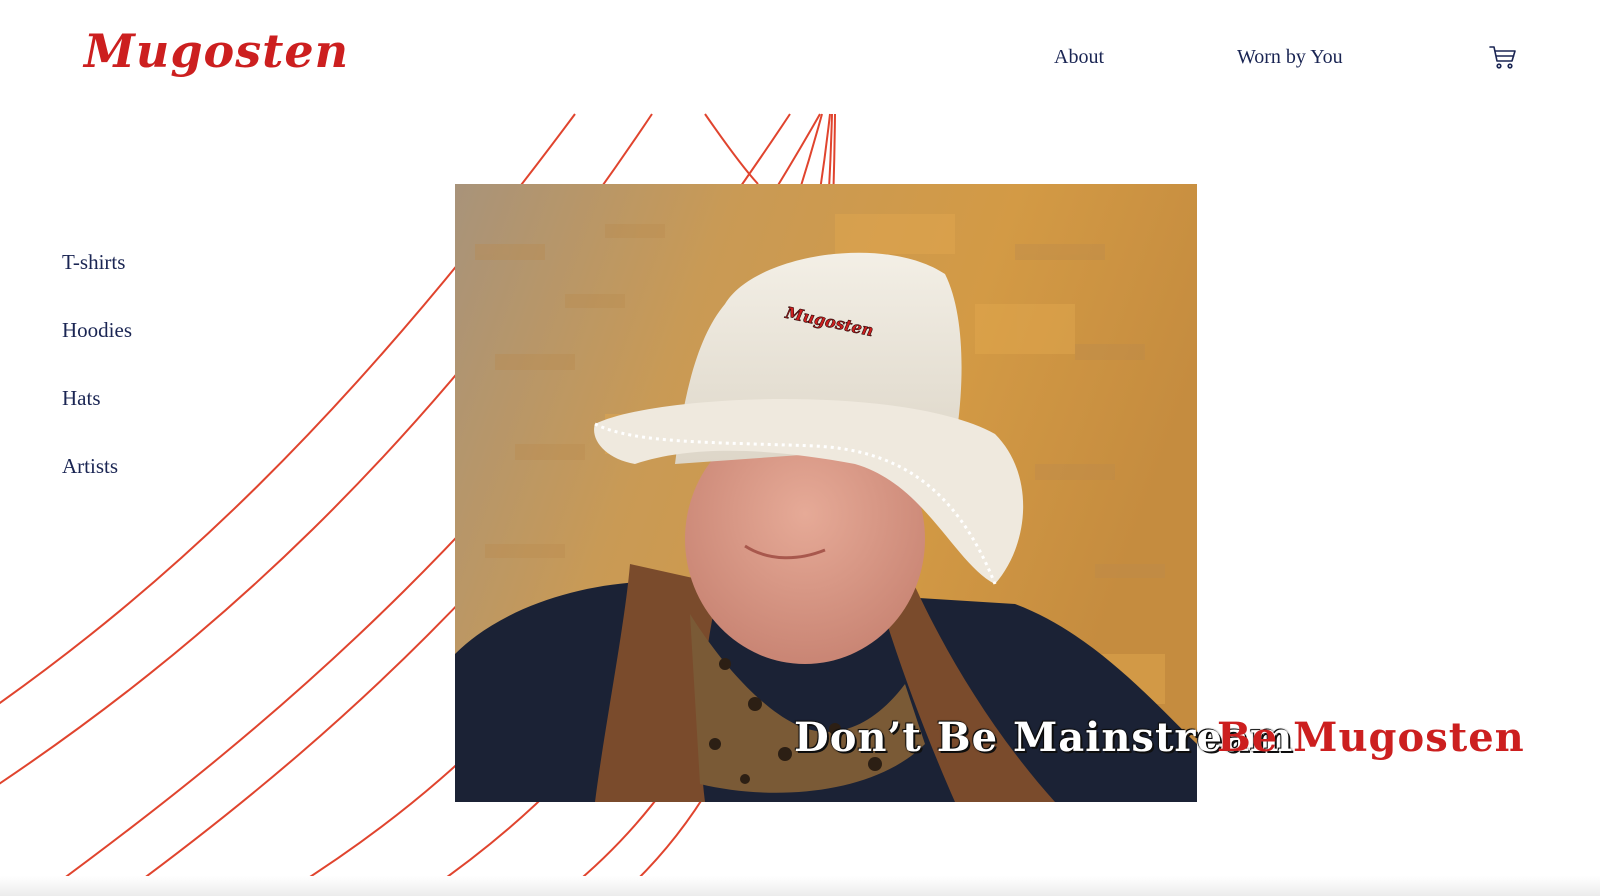  Describe the element at coordinates (1371, 737) in the screenshot. I see `tagline-be-mugosten: Be Mugosten` at that location.